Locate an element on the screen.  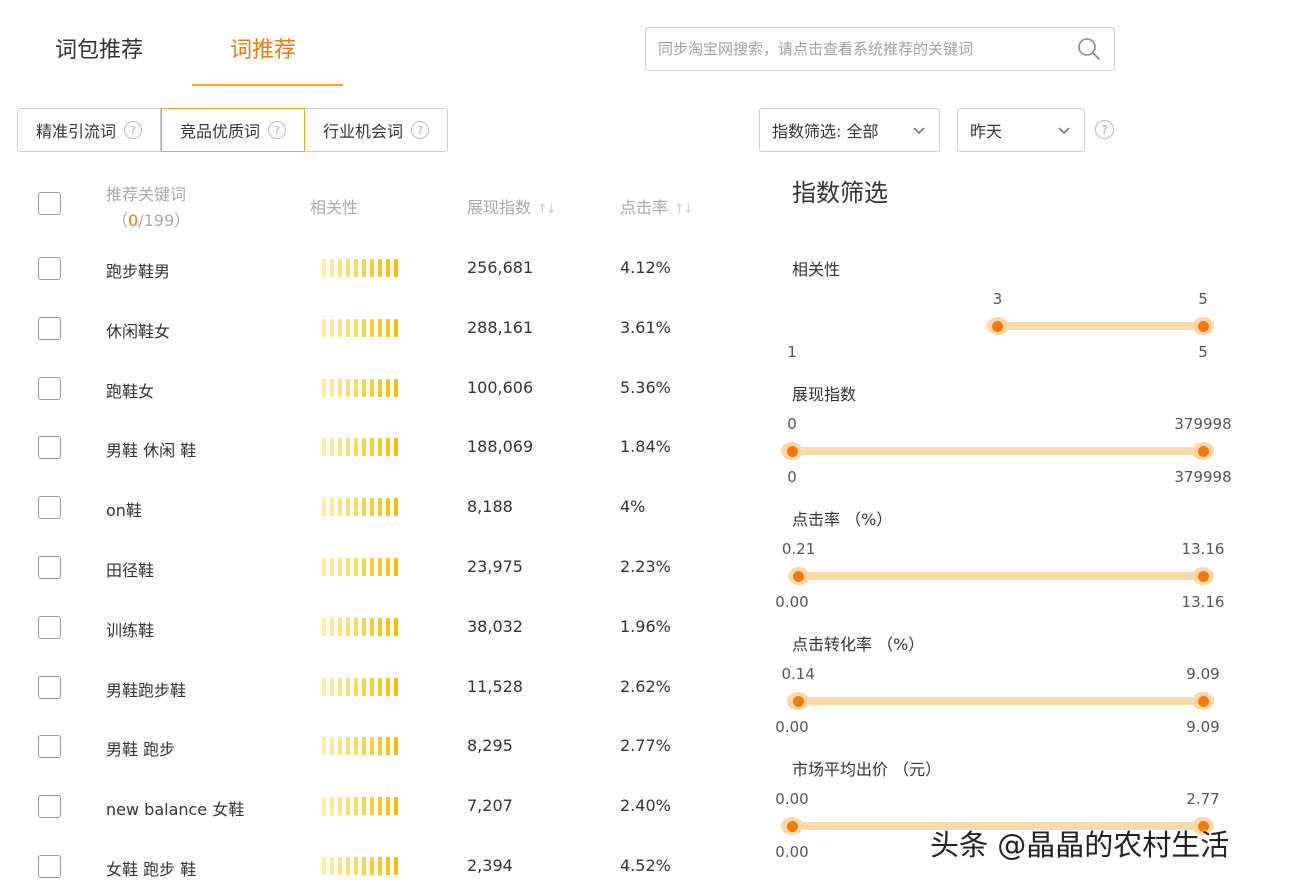
watermark-text: 头条 @晶晶的农村生活 is located at coordinates (1080, 845).